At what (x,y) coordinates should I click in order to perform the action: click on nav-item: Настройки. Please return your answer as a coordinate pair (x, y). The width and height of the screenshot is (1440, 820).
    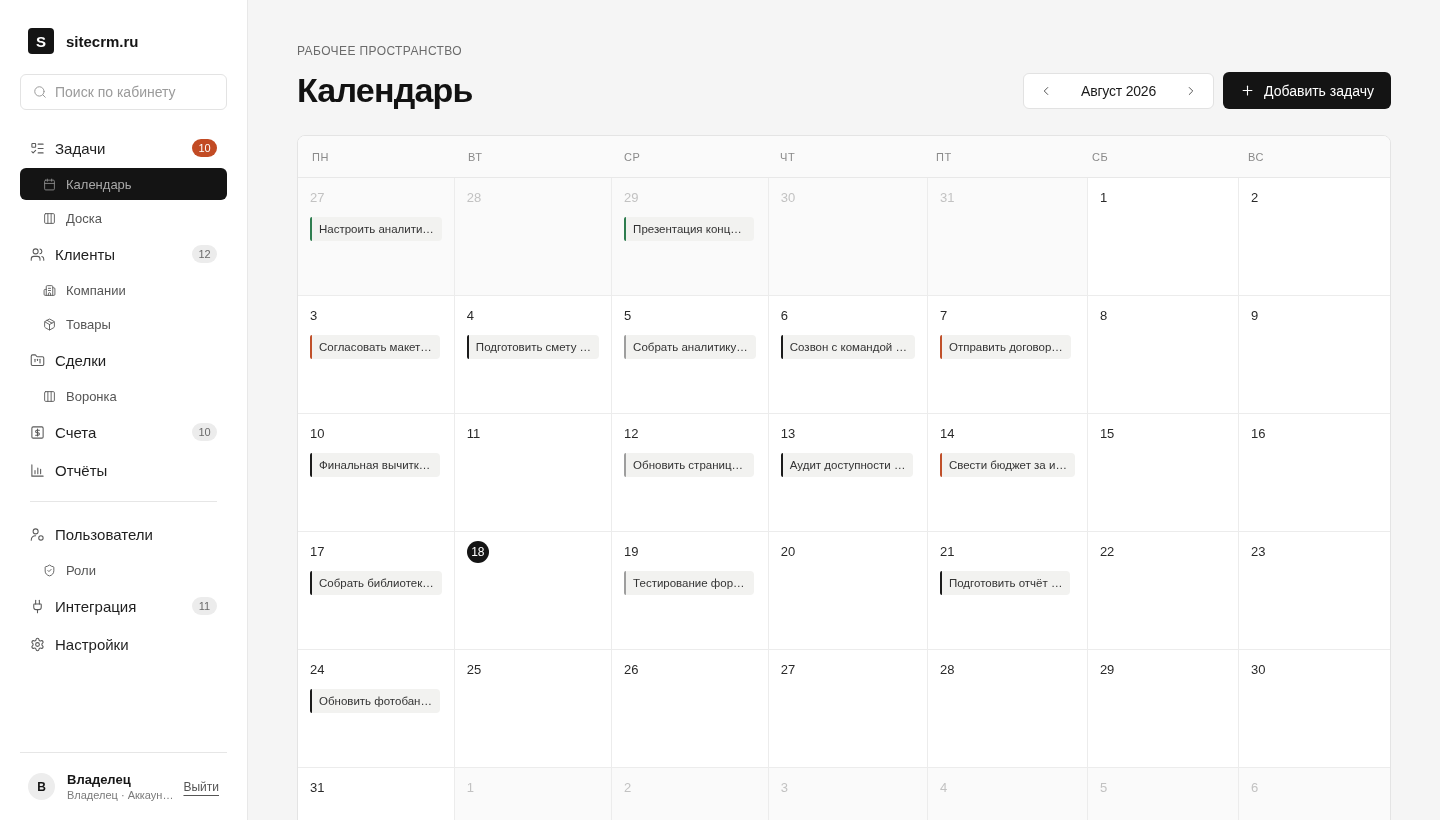
    Looking at the image, I should click on (79, 644).